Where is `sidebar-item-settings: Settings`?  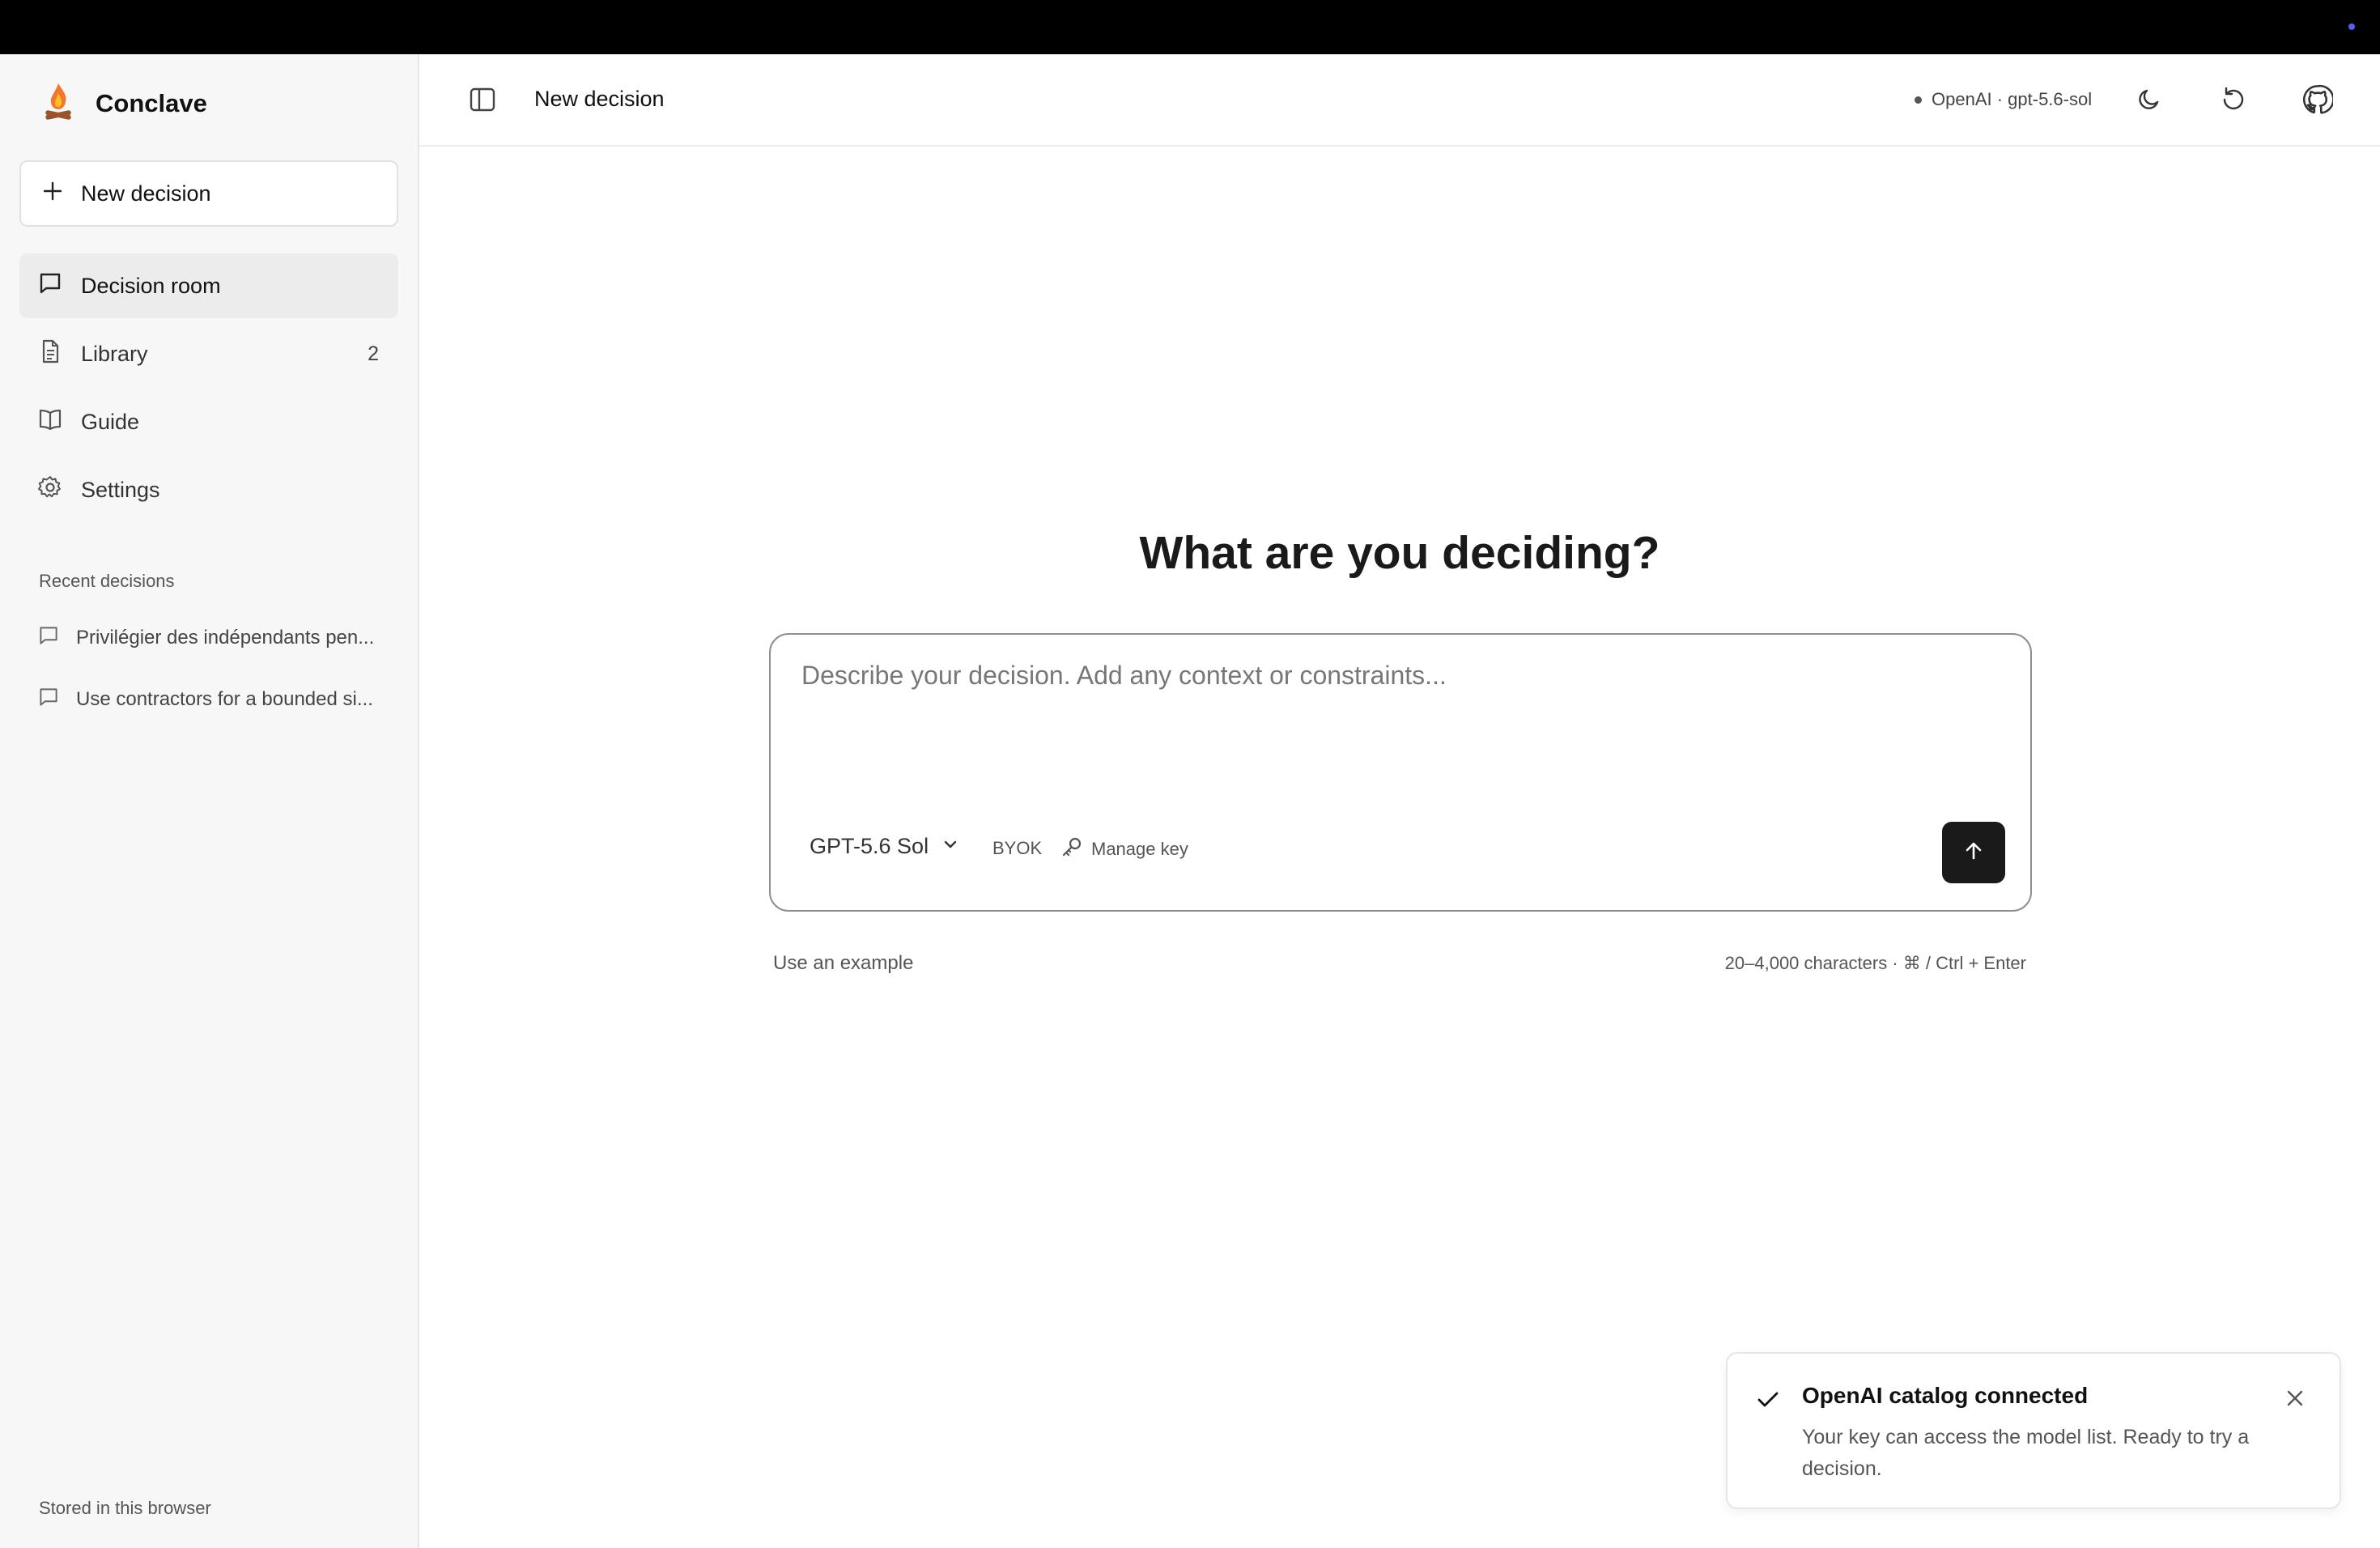 sidebar-item-settings: Settings is located at coordinates (208, 489).